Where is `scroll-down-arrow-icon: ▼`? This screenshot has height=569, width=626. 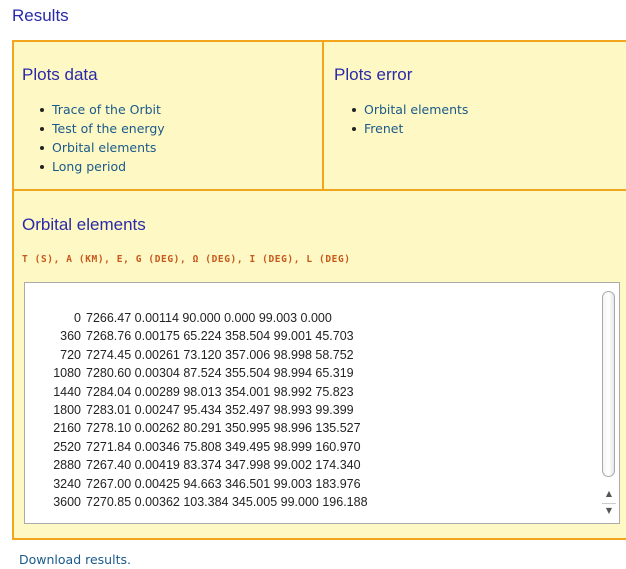
scroll-down-arrow-icon: ▼ is located at coordinates (609, 510).